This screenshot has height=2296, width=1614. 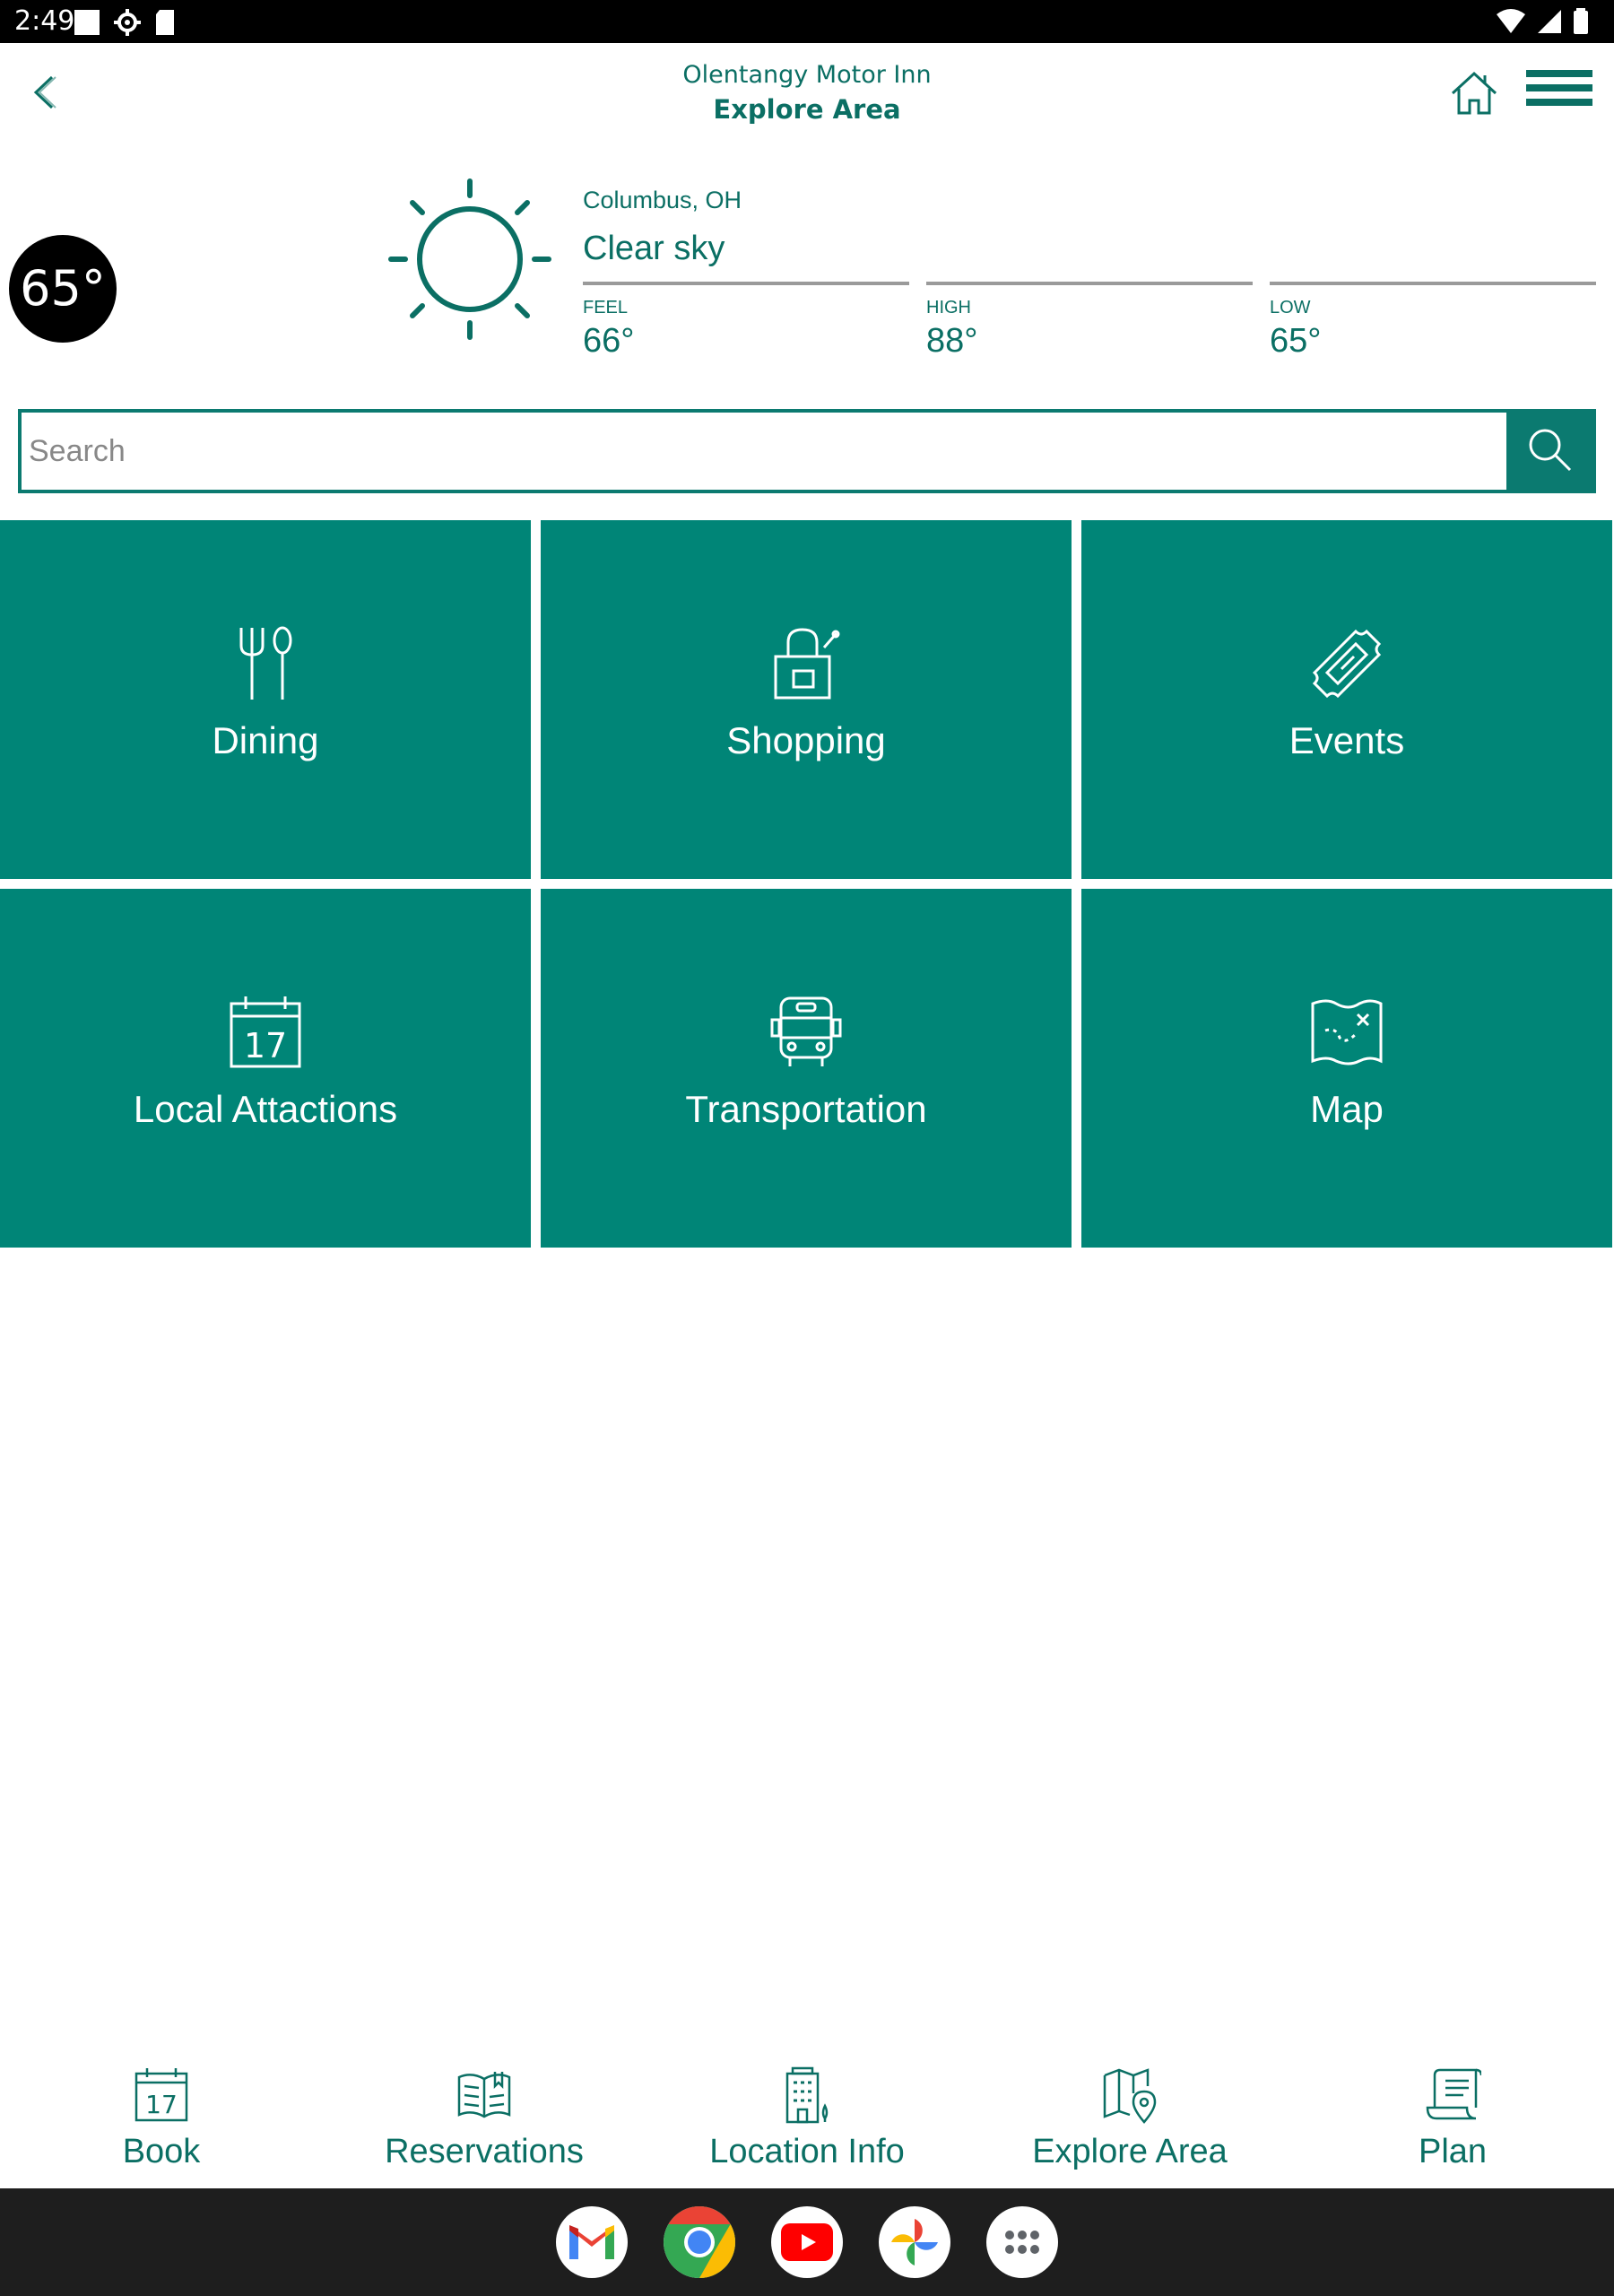 I want to click on sun-icon, so click(x=470, y=259).